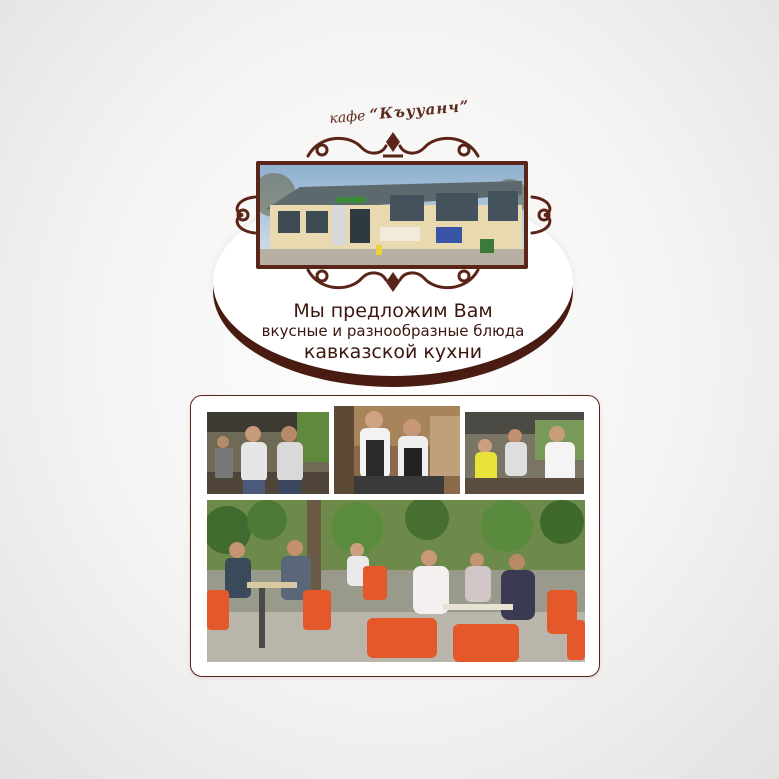  What do you see at coordinates (541, 215) in the screenshot?
I see `right-scroll-ornament-icon` at bounding box center [541, 215].